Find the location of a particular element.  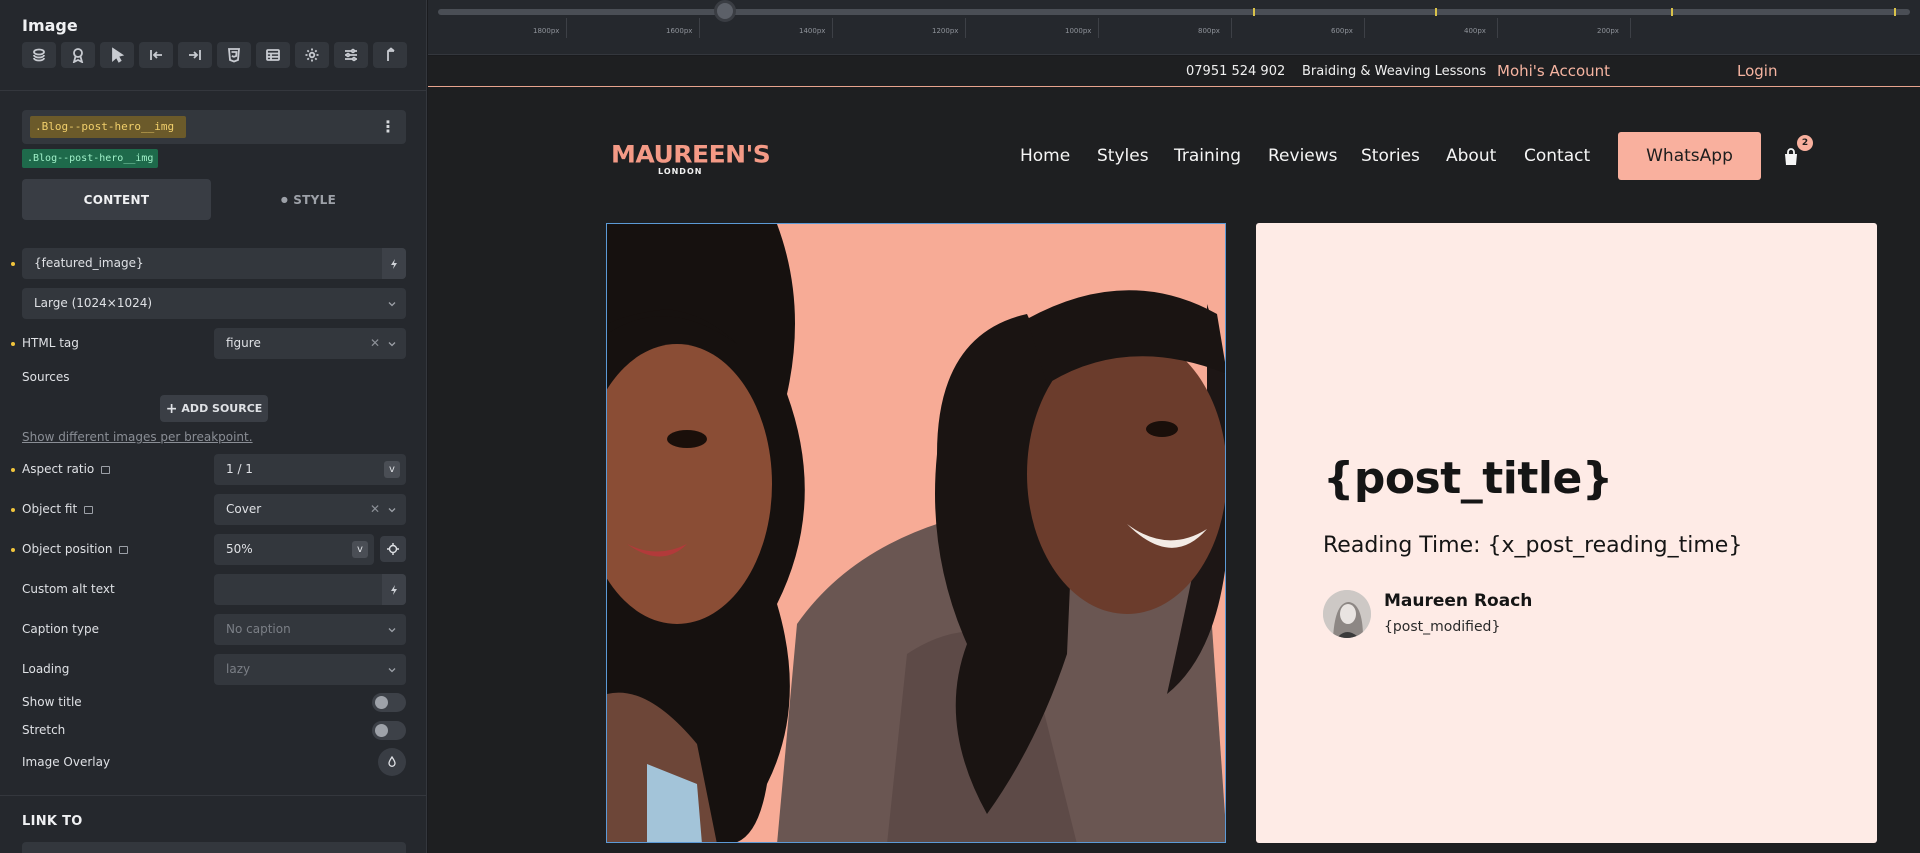

nav-stories: Stories is located at coordinates (1390, 156).